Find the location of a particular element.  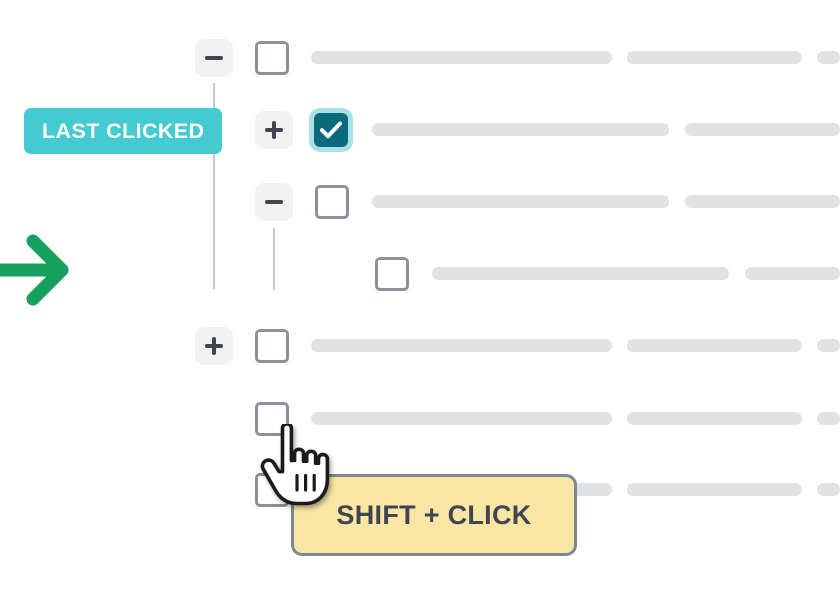

arrow-right-icon is located at coordinates (39, 272).